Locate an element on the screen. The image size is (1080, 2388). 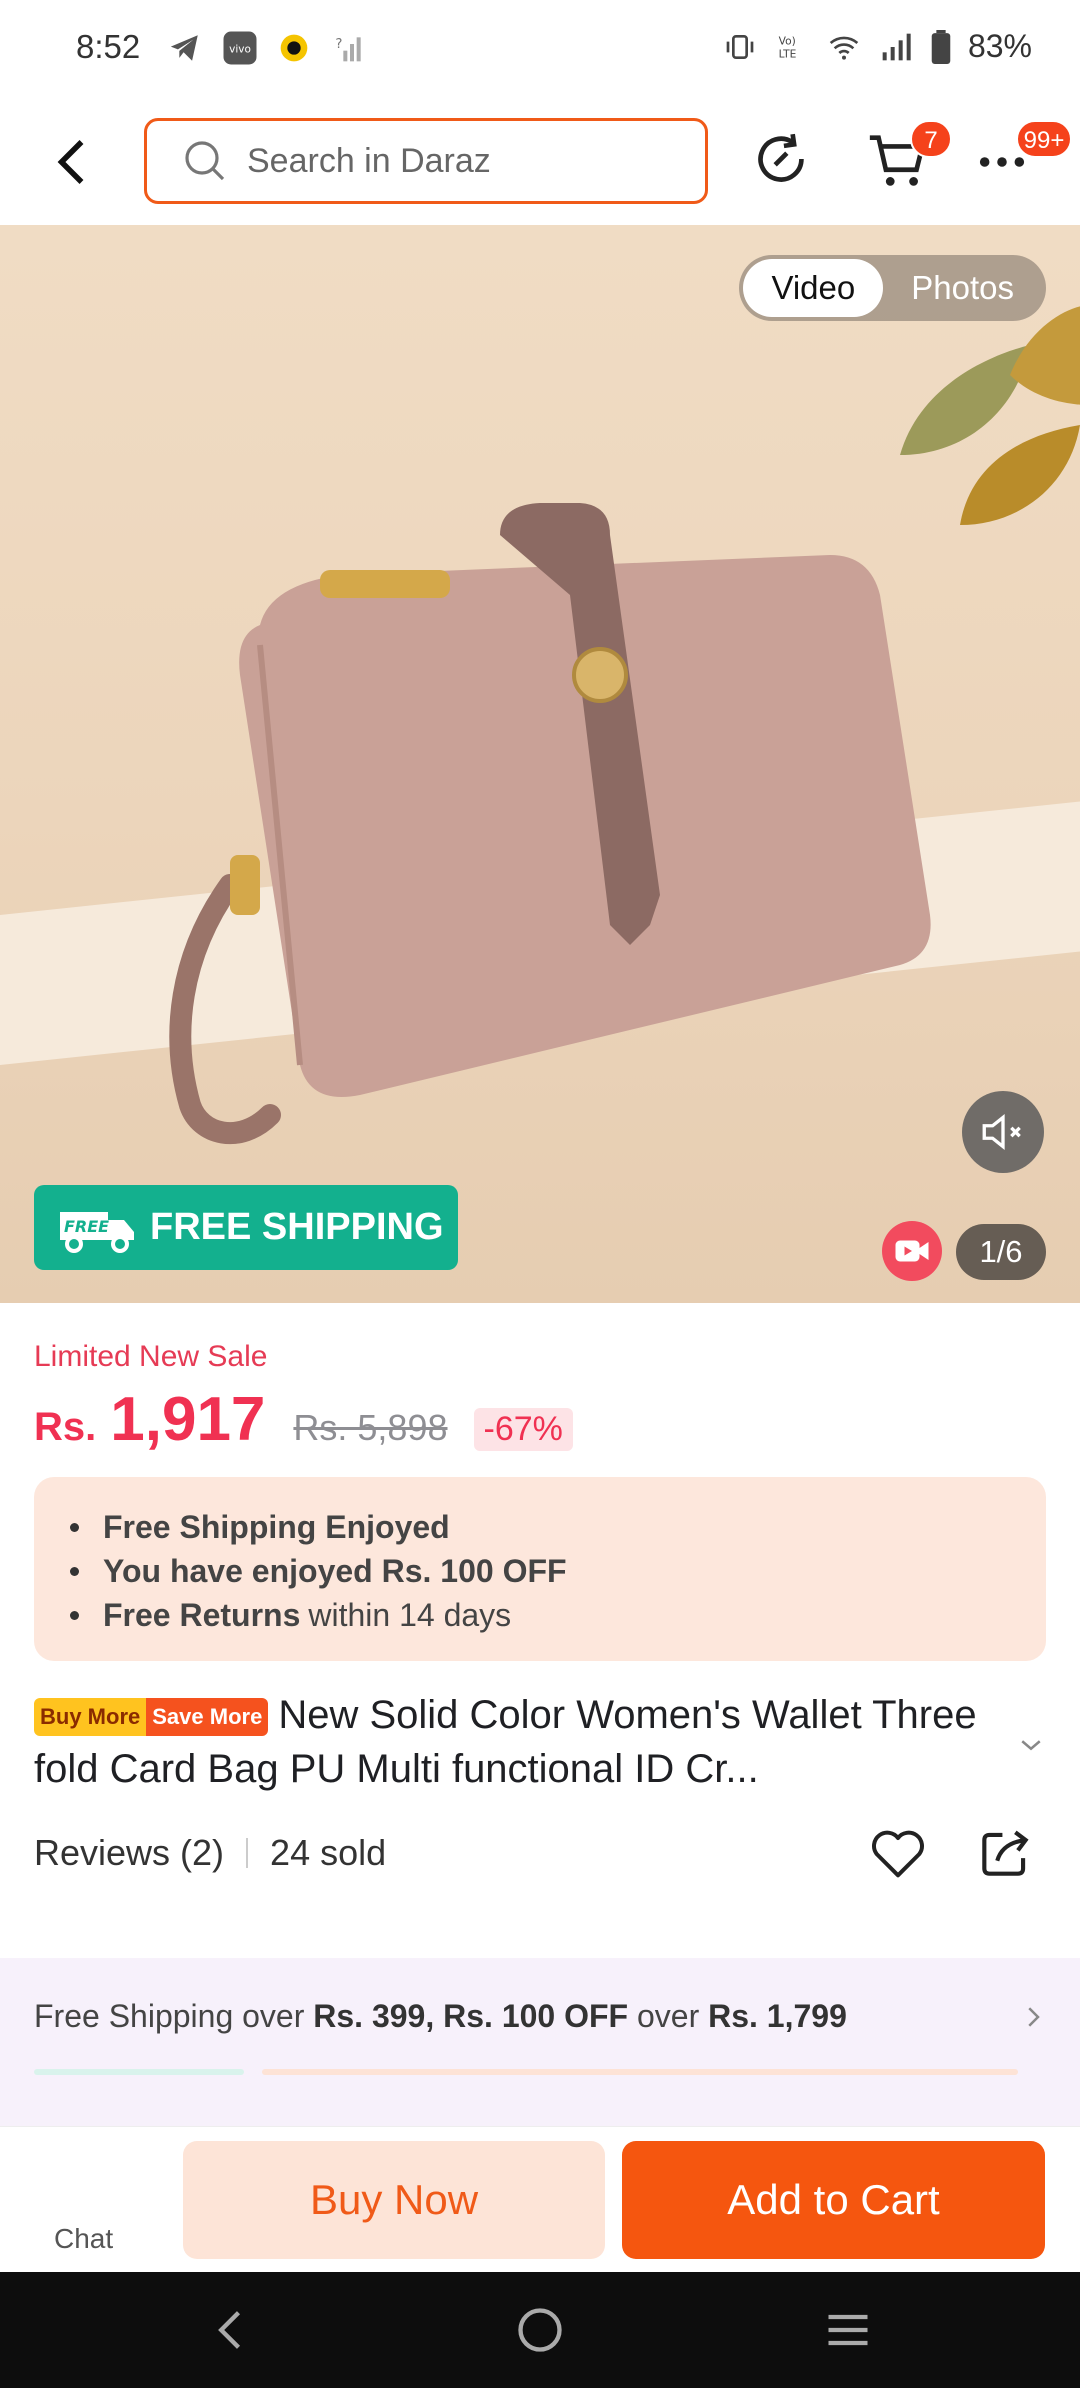
mute-icon is located at coordinates (1001, 1132).